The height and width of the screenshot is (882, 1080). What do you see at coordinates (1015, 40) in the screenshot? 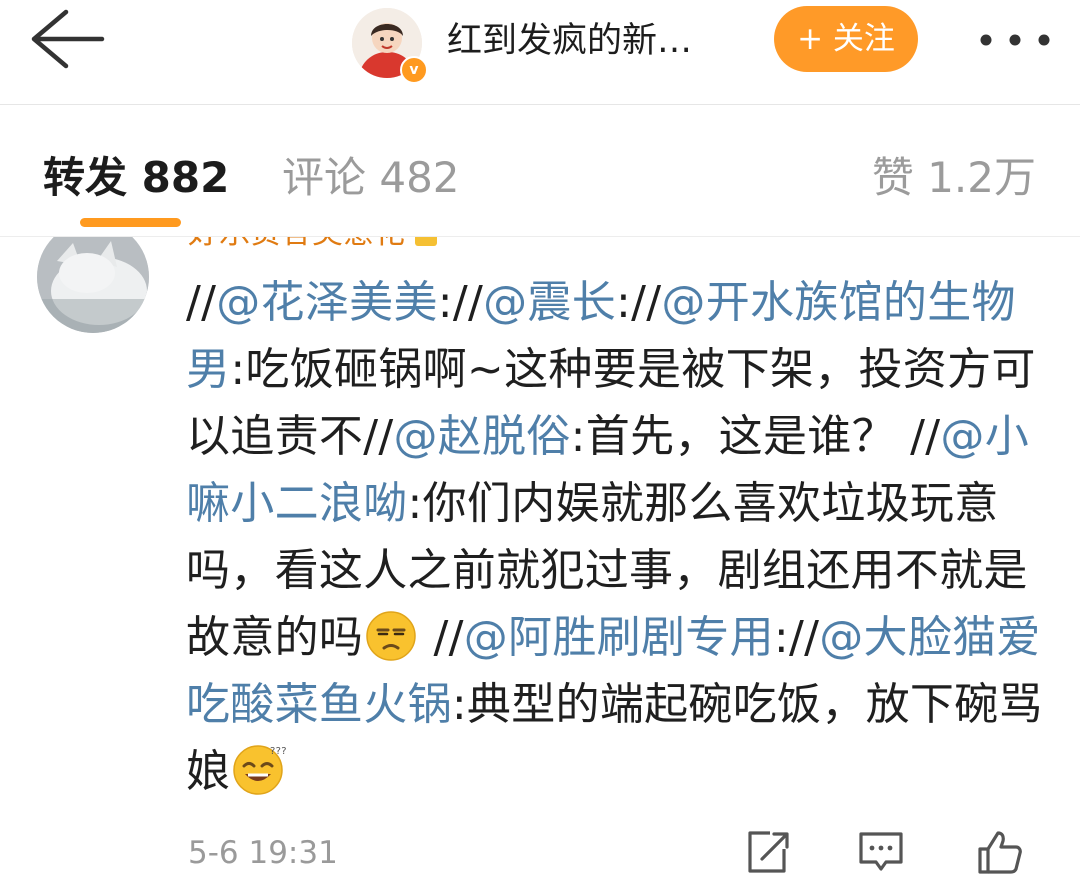
I see `more-options-icon` at bounding box center [1015, 40].